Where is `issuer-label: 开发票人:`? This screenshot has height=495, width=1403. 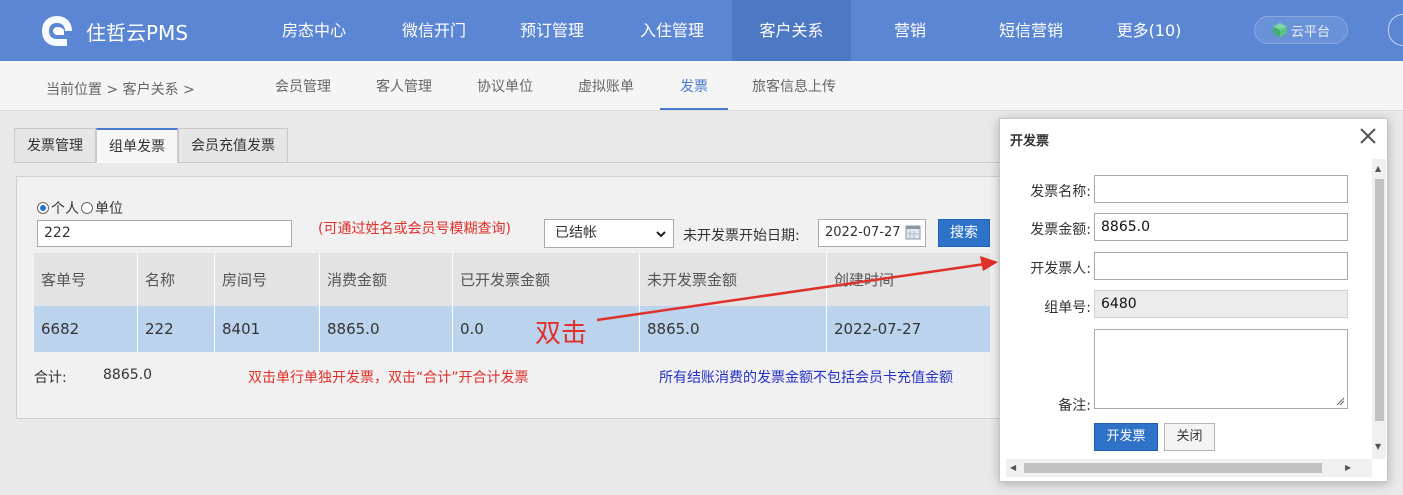 issuer-label: 开发票人: is located at coordinates (1060, 269).